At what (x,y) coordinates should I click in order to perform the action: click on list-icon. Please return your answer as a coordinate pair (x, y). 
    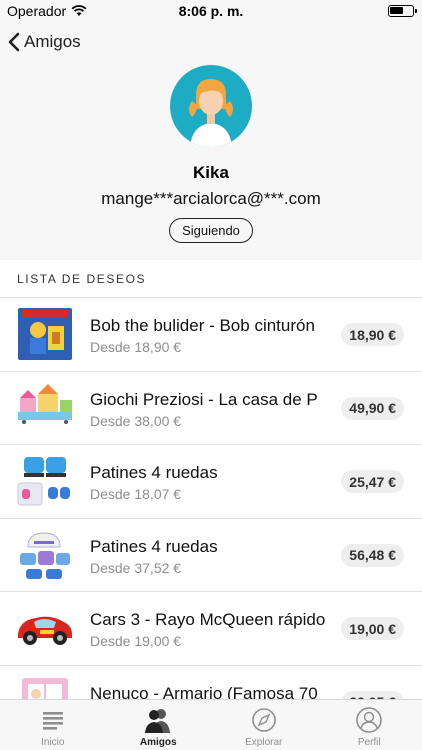
    Looking at the image, I should click on (52, 721).